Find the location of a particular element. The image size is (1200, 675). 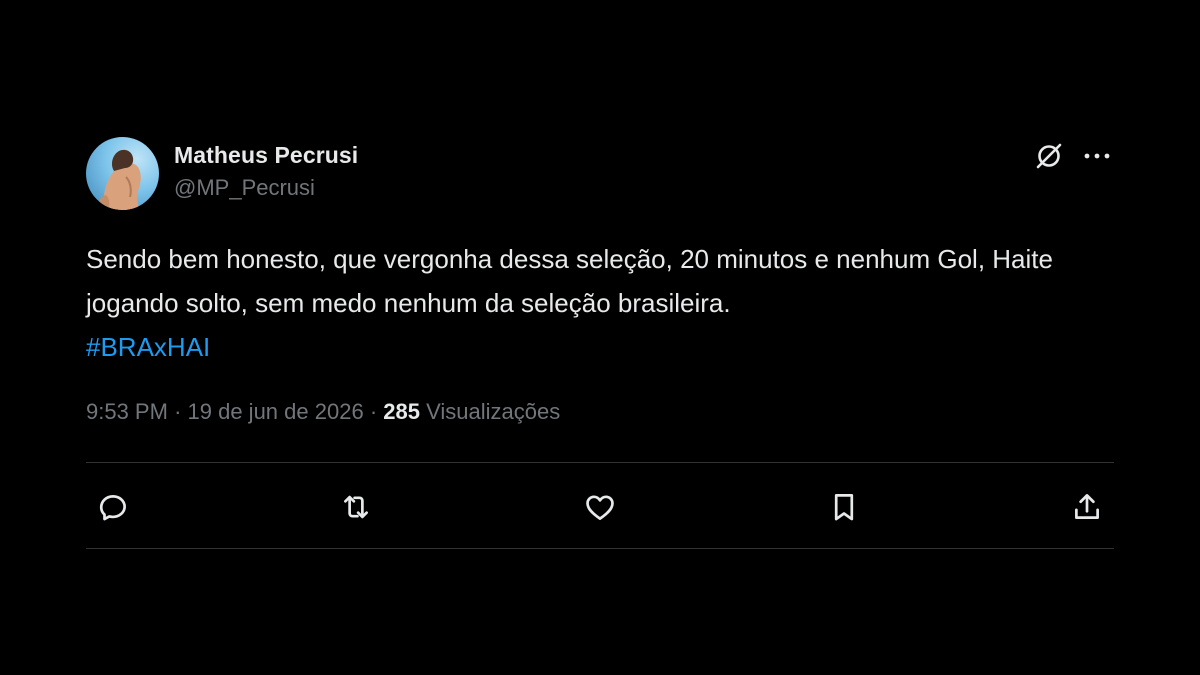

like-button is located at coordinates (600, 507).